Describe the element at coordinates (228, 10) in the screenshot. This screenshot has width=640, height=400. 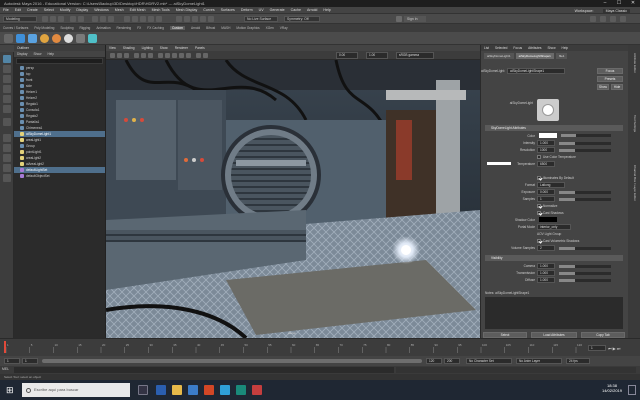
I see `menu-surfaces: Surfaces` at that location.